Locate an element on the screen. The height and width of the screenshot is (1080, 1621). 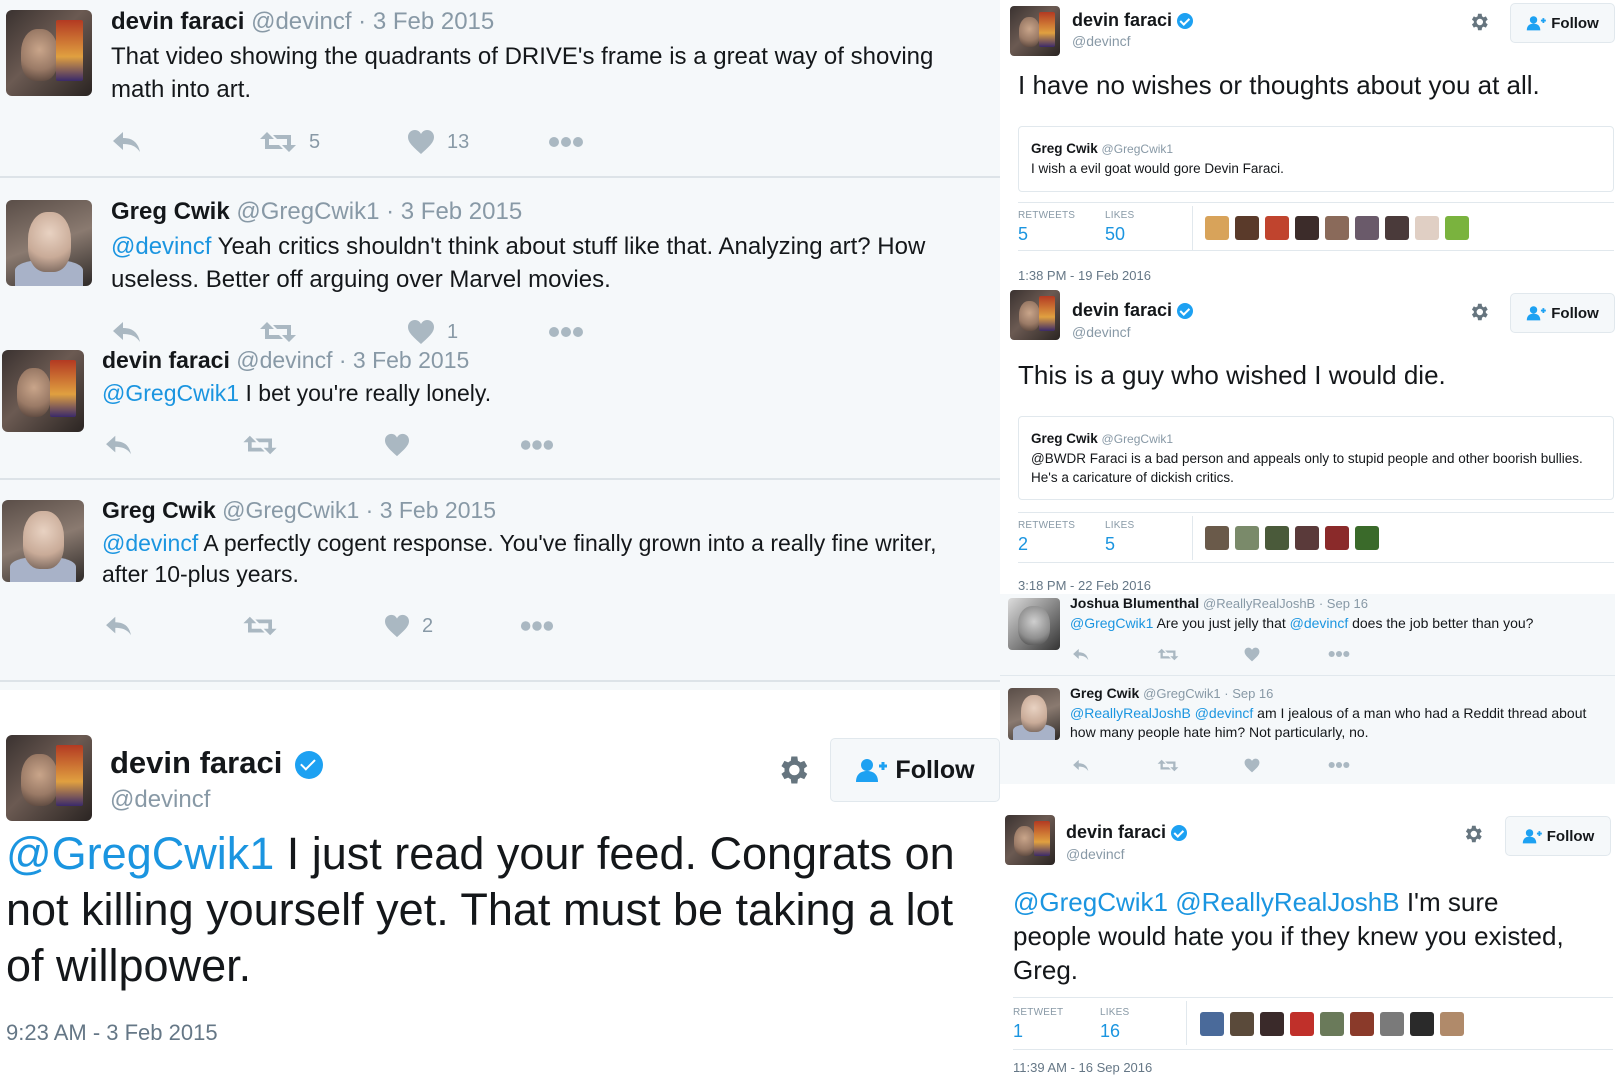
like-button: 1 is located at coordinates (432, 332).